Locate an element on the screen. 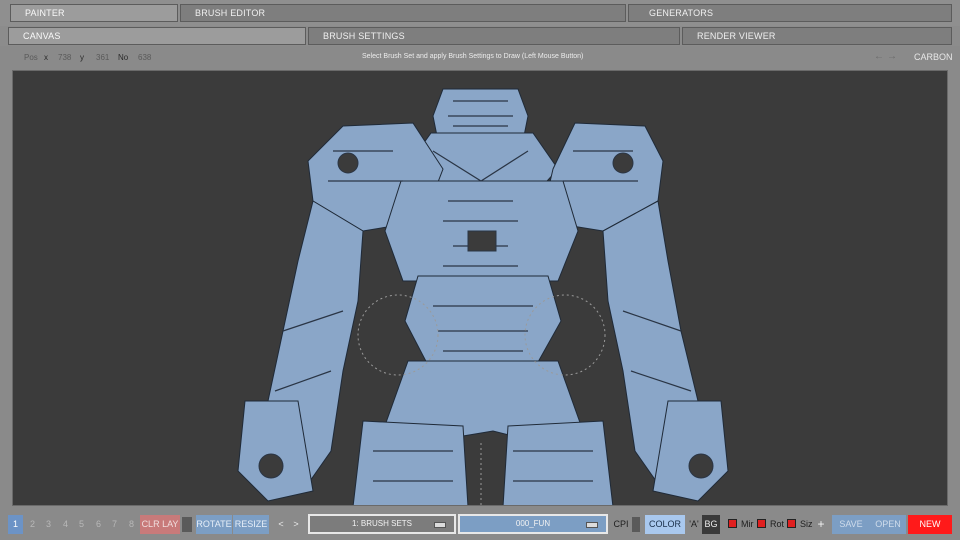 Image resolution: width=960 pixels, height=540 pixels. arrow-right-icon: → is located at coordinates (892, 56).